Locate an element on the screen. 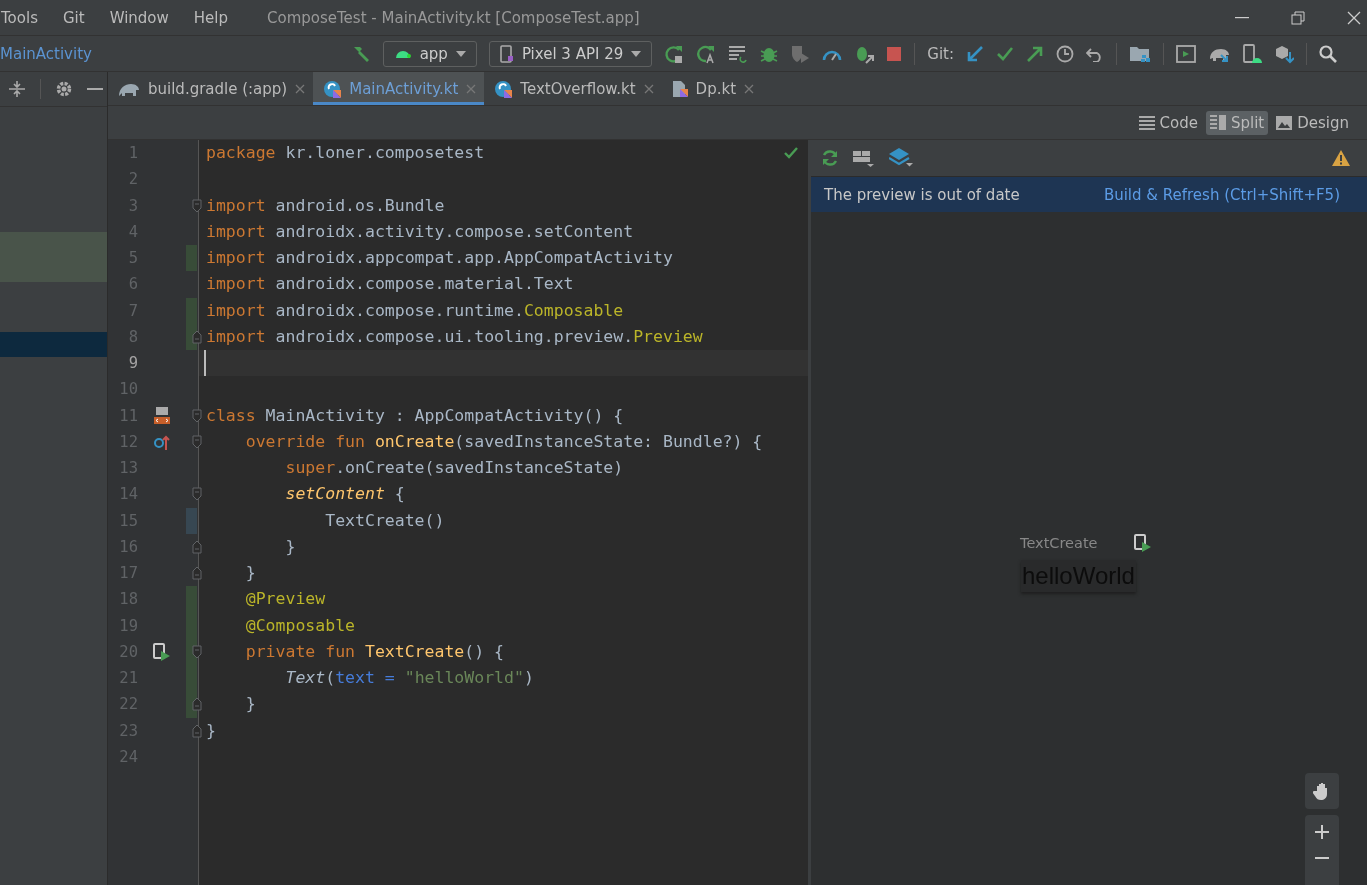 This screenshot has height=885, width=1367. editor-tab: Dp.kt is located at coordinates (712, 88).